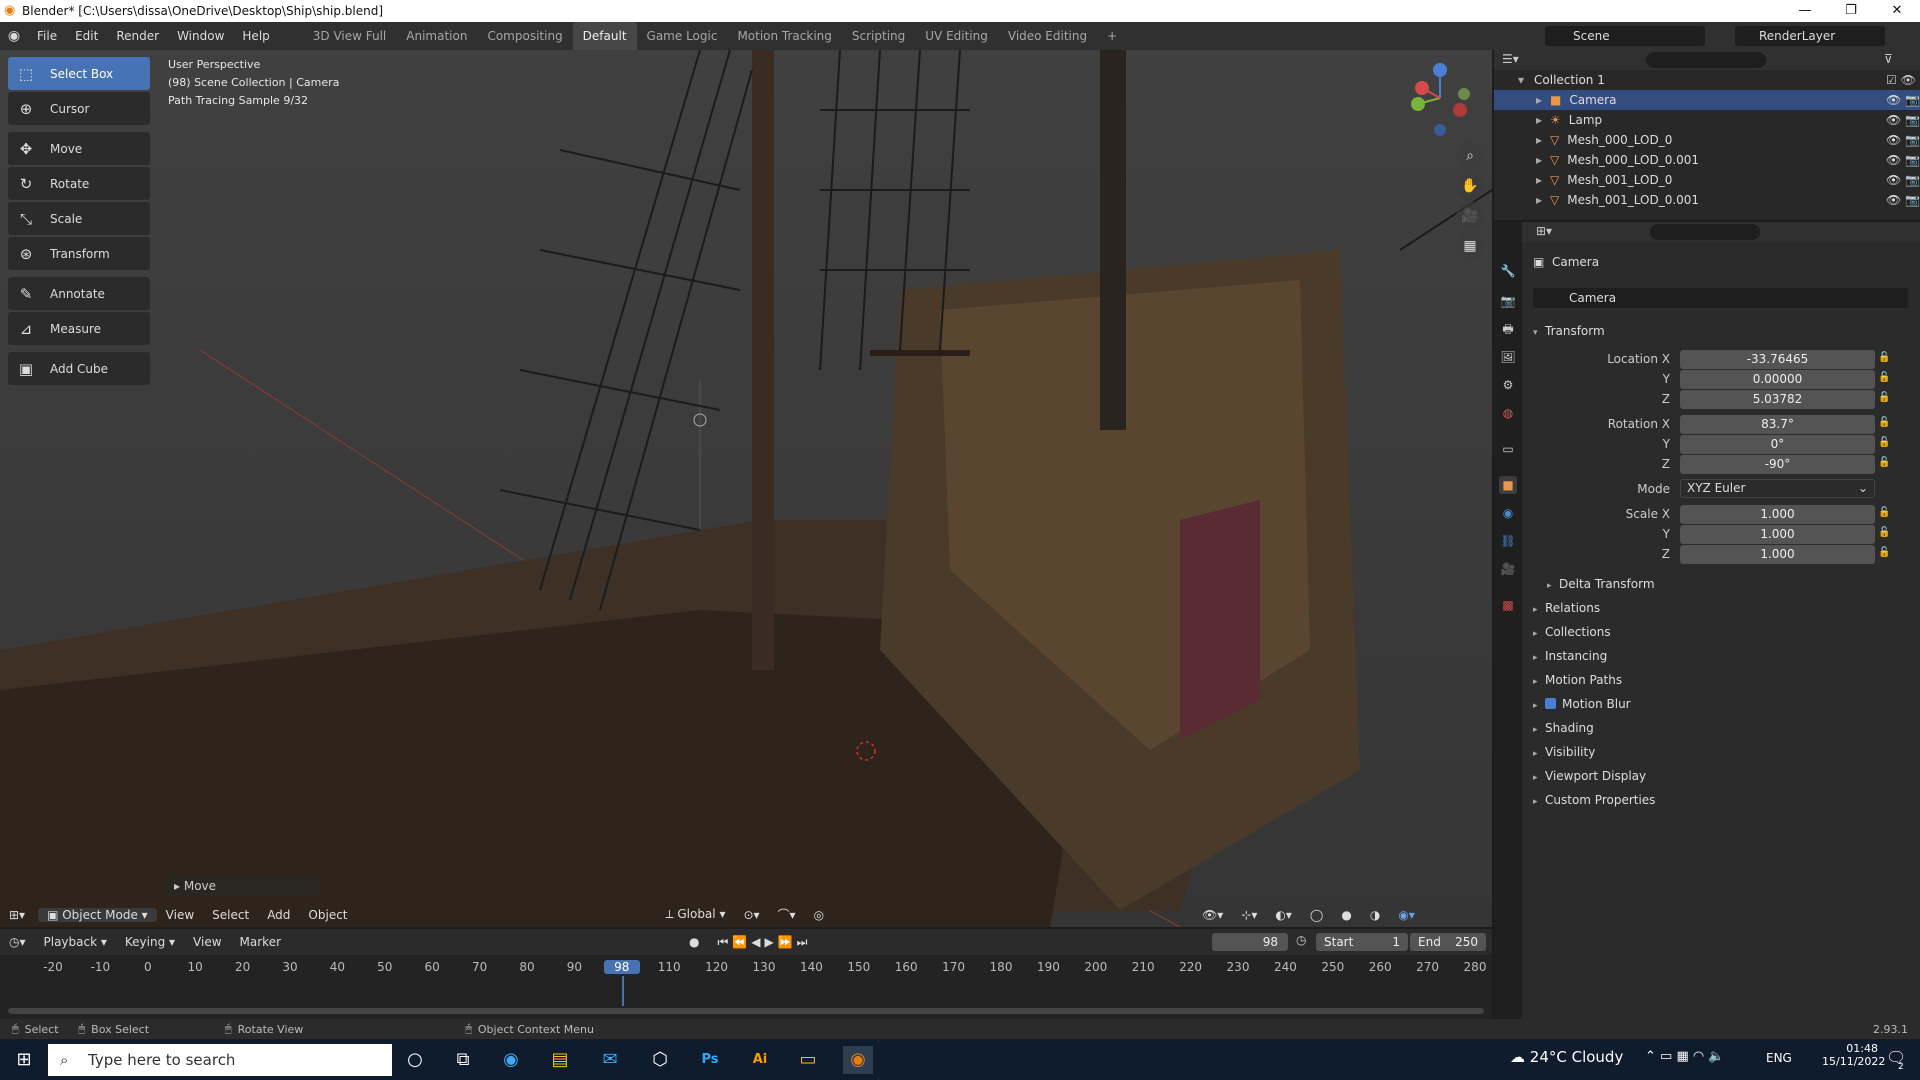 The height and width of the screenshot is (1080, 1920). I want to click on object-data-tab-icon: 🎥, so click(1508, 569).